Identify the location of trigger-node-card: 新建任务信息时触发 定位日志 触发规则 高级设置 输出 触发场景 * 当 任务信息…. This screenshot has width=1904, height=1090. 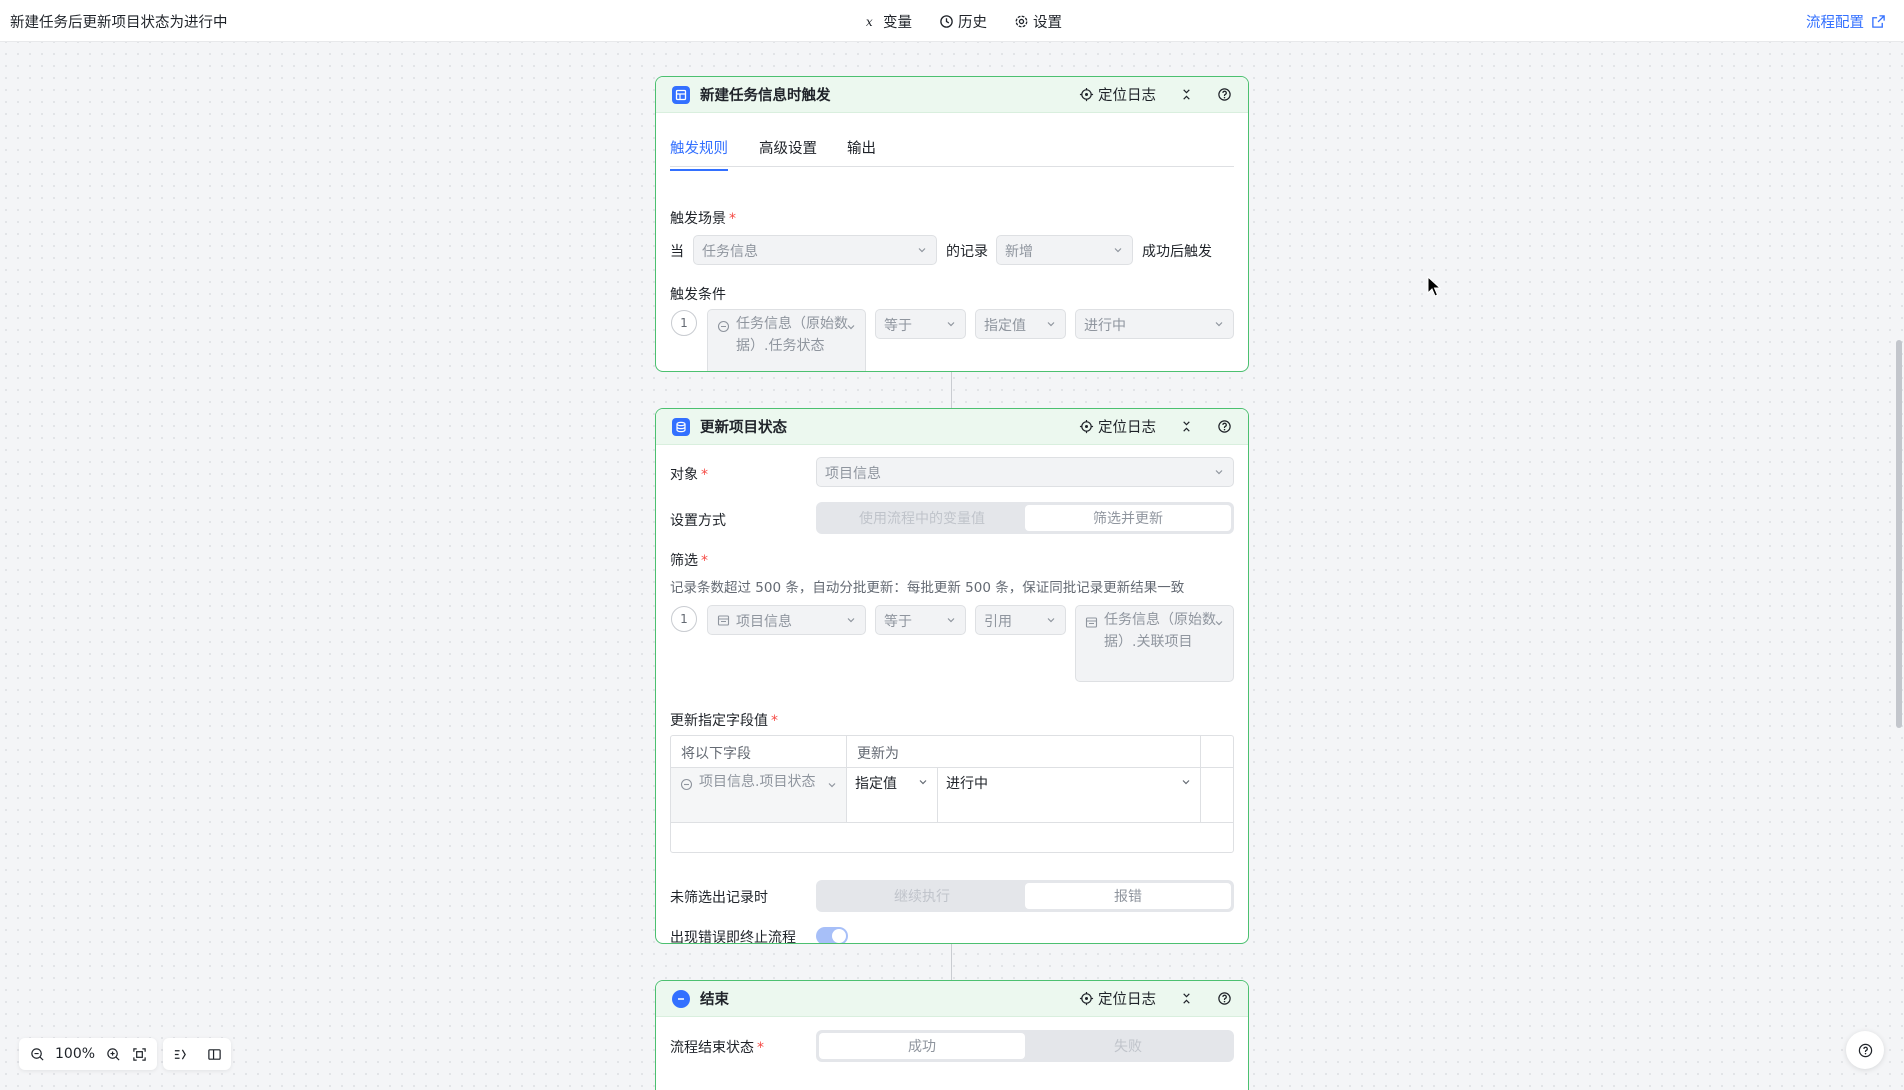
(952, 224).